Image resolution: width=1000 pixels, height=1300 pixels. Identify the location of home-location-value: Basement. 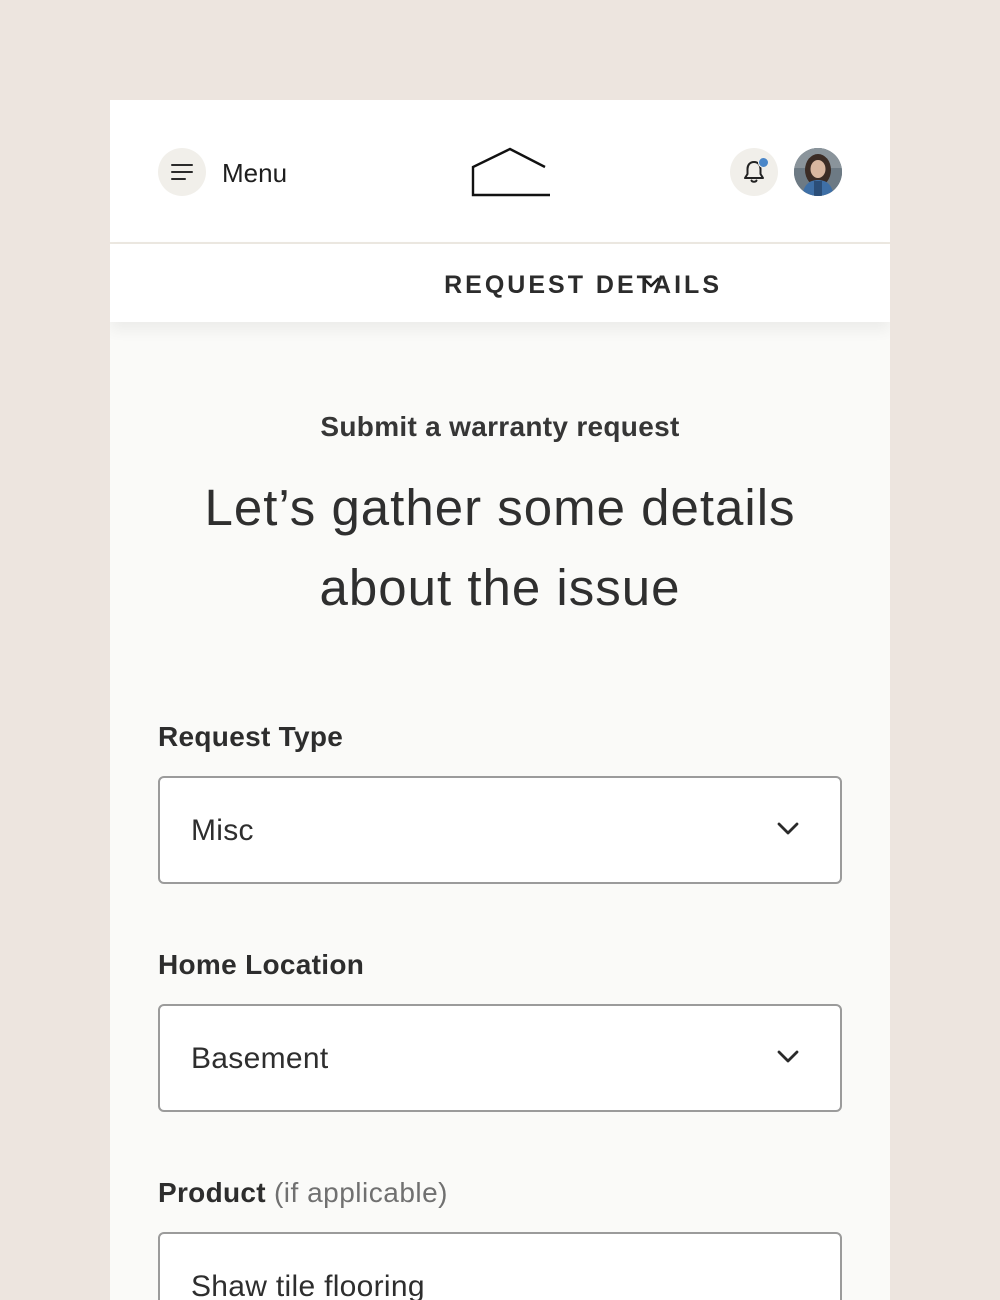
(260, 1058).